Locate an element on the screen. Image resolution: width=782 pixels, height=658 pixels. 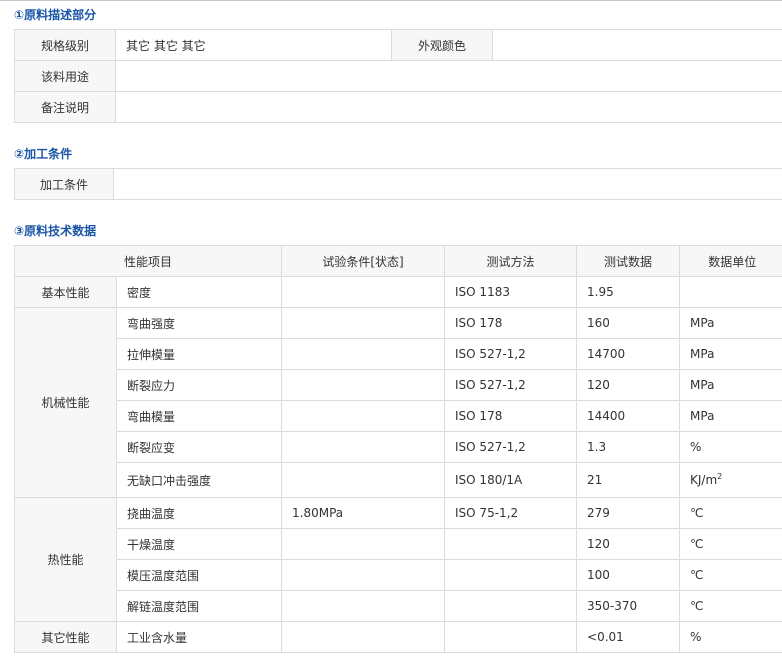
section-title-tech-data: ③原料技术数据 is located at coordinates (55, 231).